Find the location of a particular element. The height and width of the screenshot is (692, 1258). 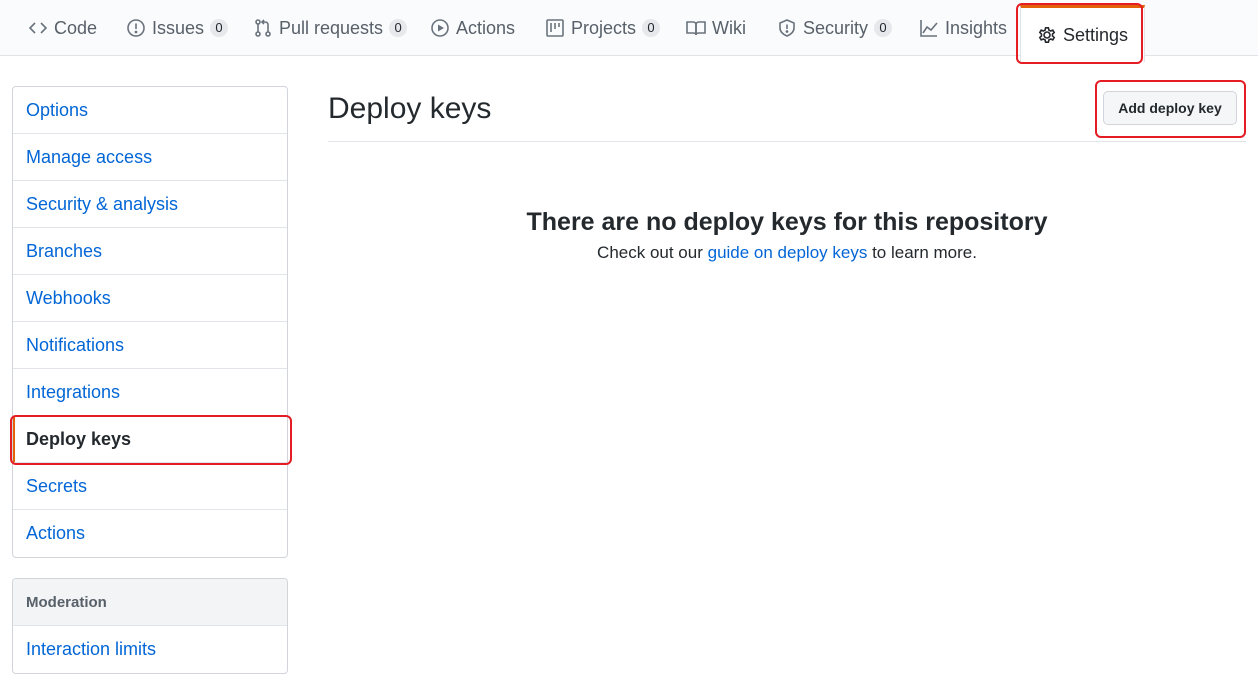

tab-label: Security is located at coordinates (836, 27).